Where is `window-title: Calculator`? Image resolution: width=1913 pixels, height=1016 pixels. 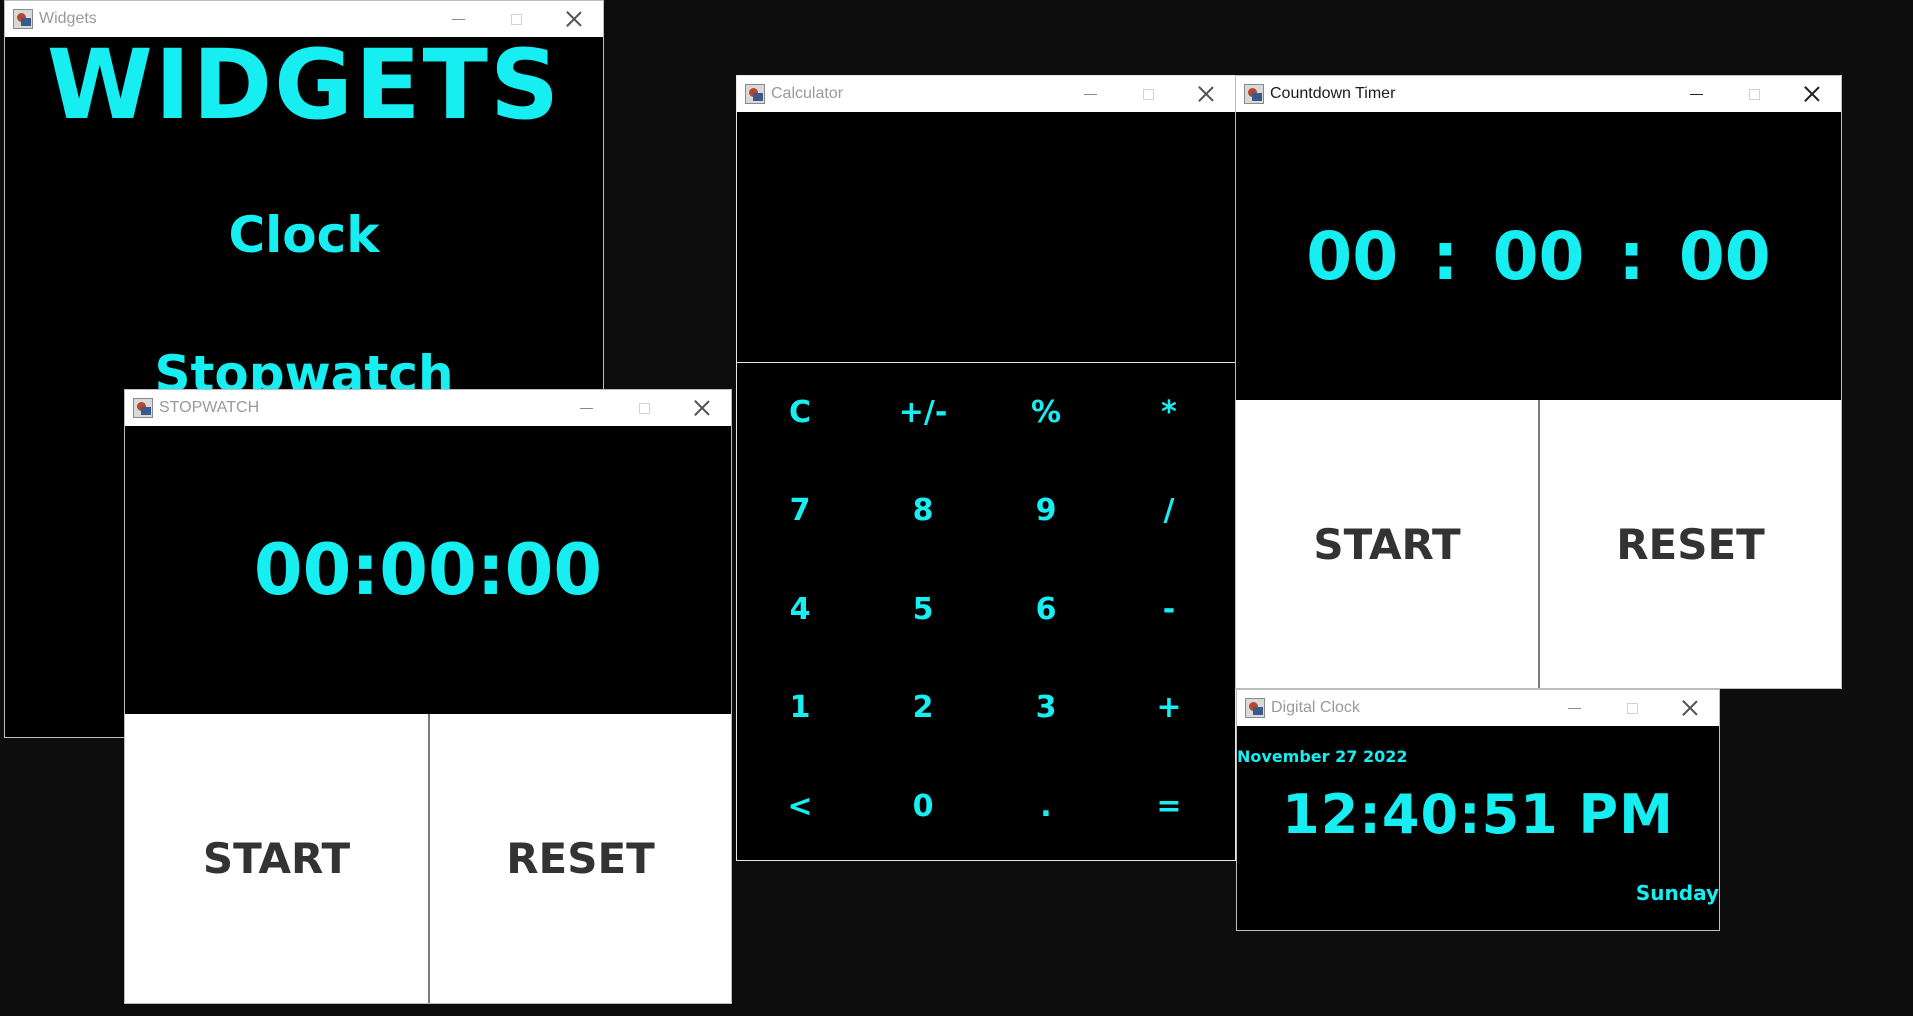
window-title: Calculator is located at coordinates (807, 93).